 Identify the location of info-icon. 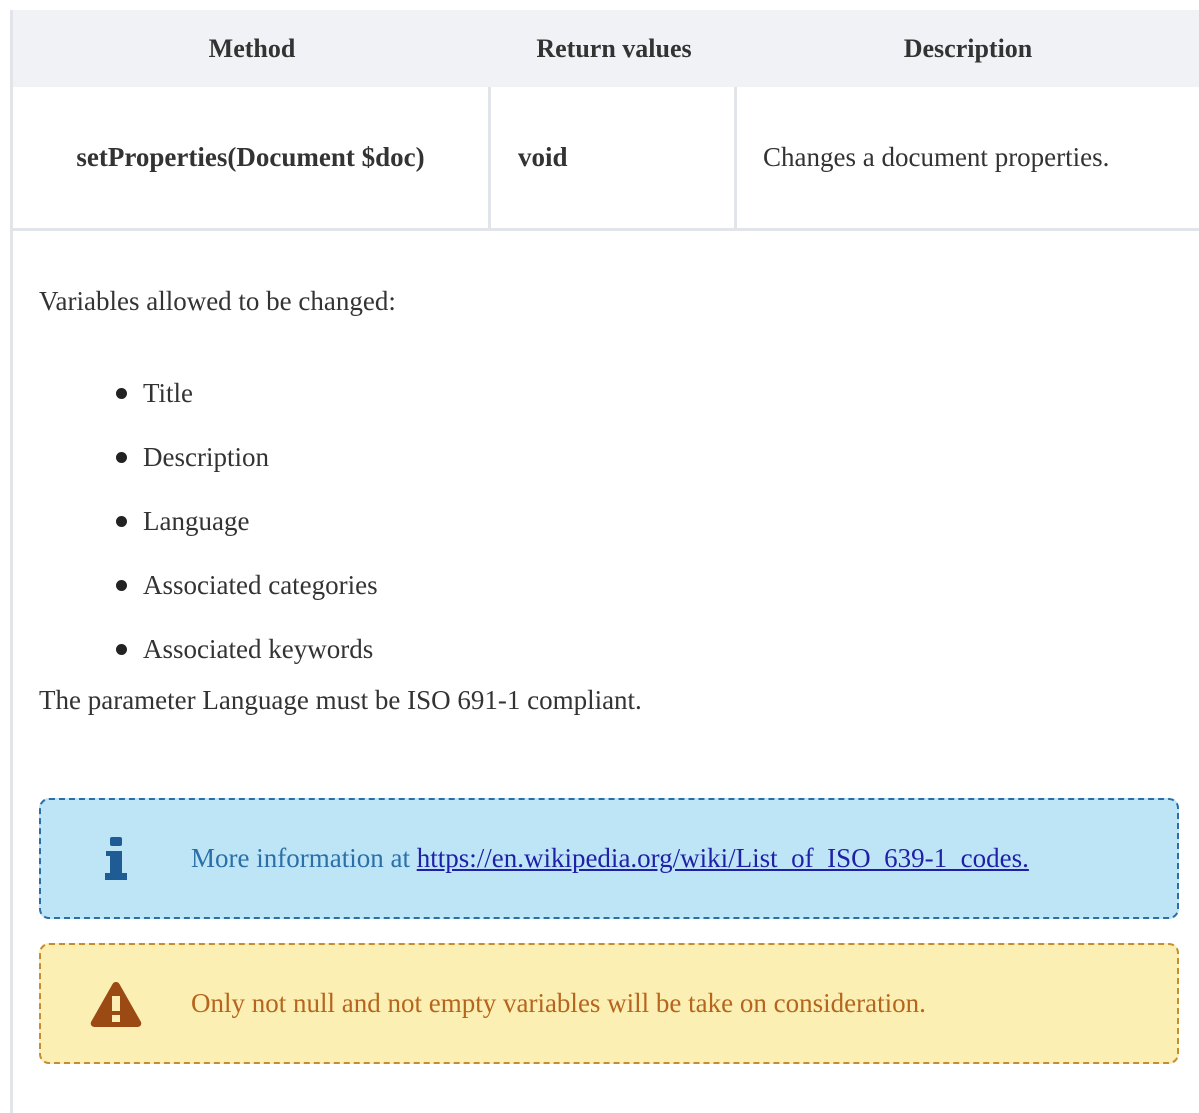
(116, 858).